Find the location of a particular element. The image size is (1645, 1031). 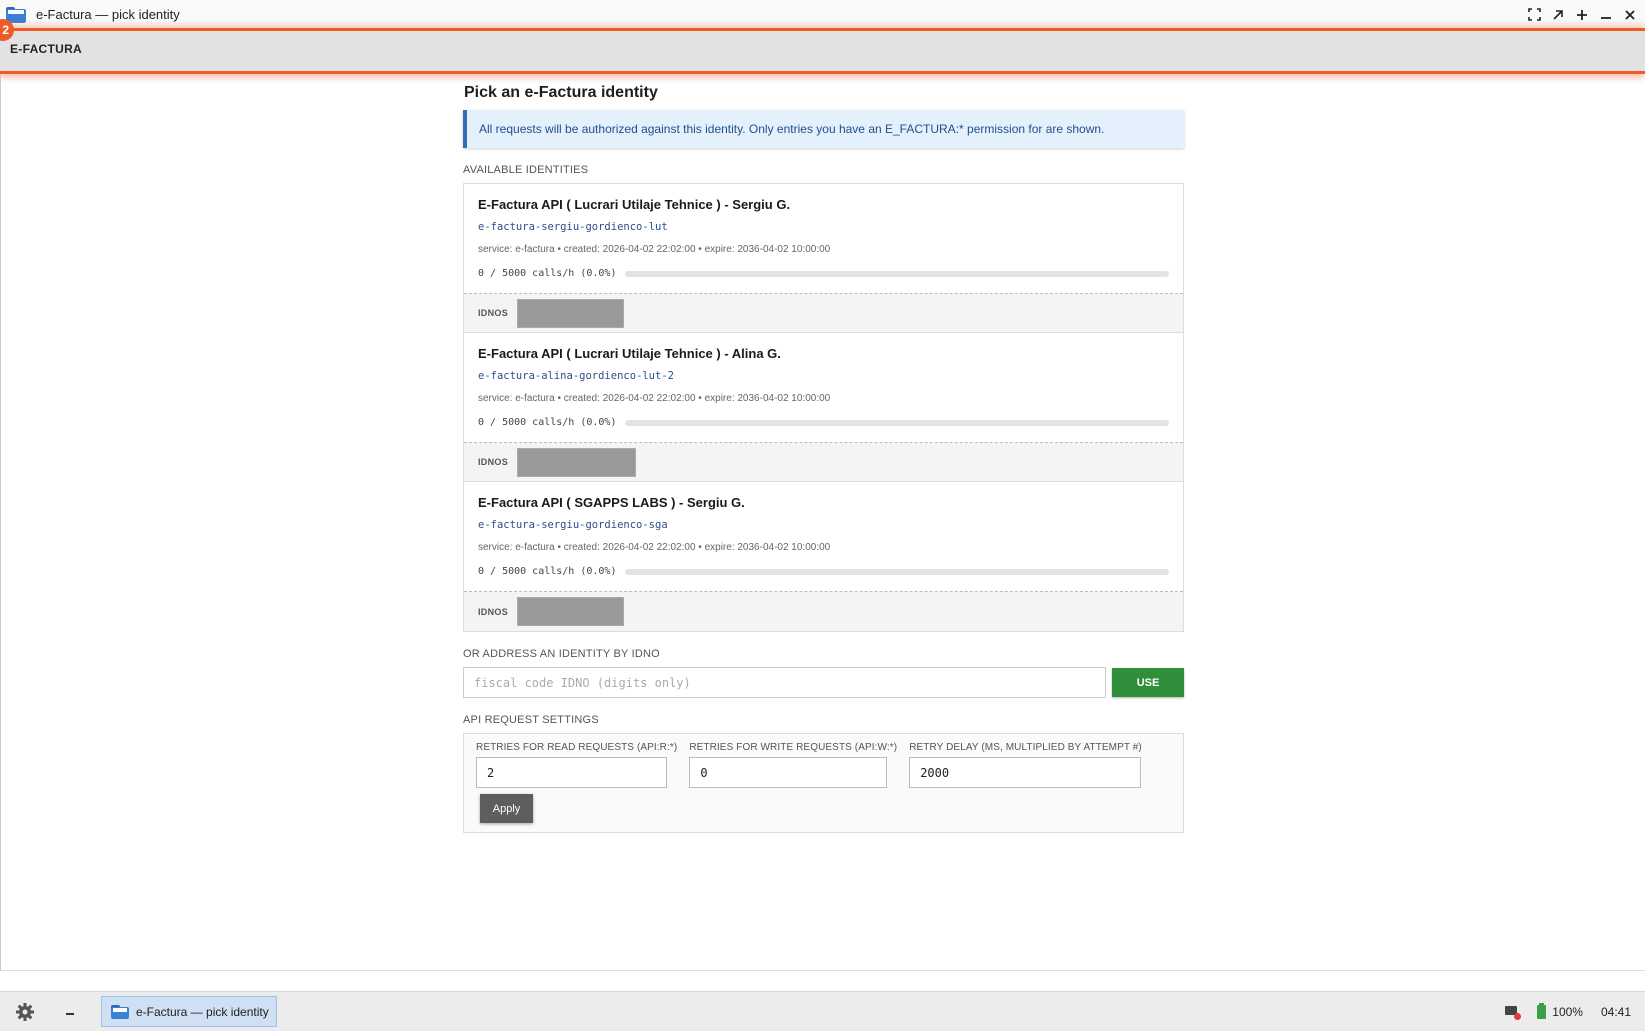

restore-icon is located at coordinates (1558, 15).